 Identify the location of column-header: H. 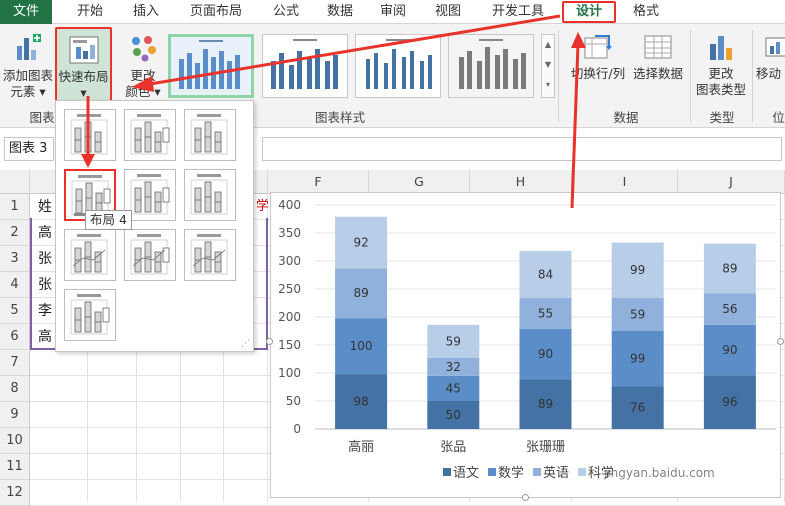
(521, 182).